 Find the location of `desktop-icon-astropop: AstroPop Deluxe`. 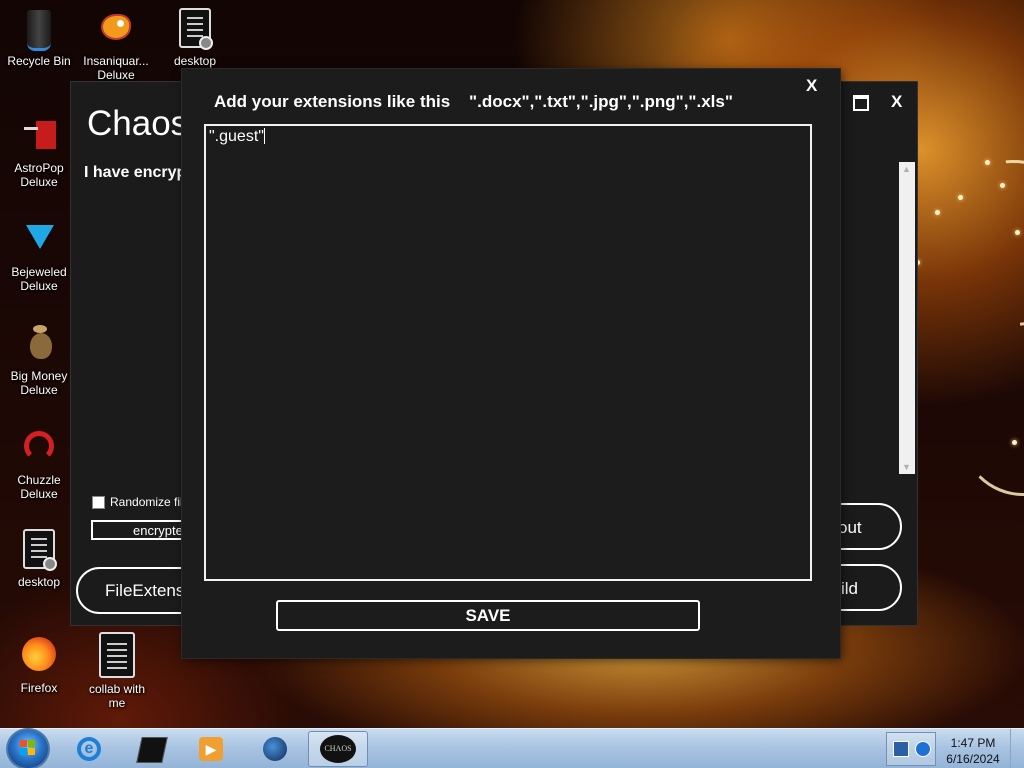

desktop-icon-astropop: AstroPop Deluxe is located at coordinates (39, 152).